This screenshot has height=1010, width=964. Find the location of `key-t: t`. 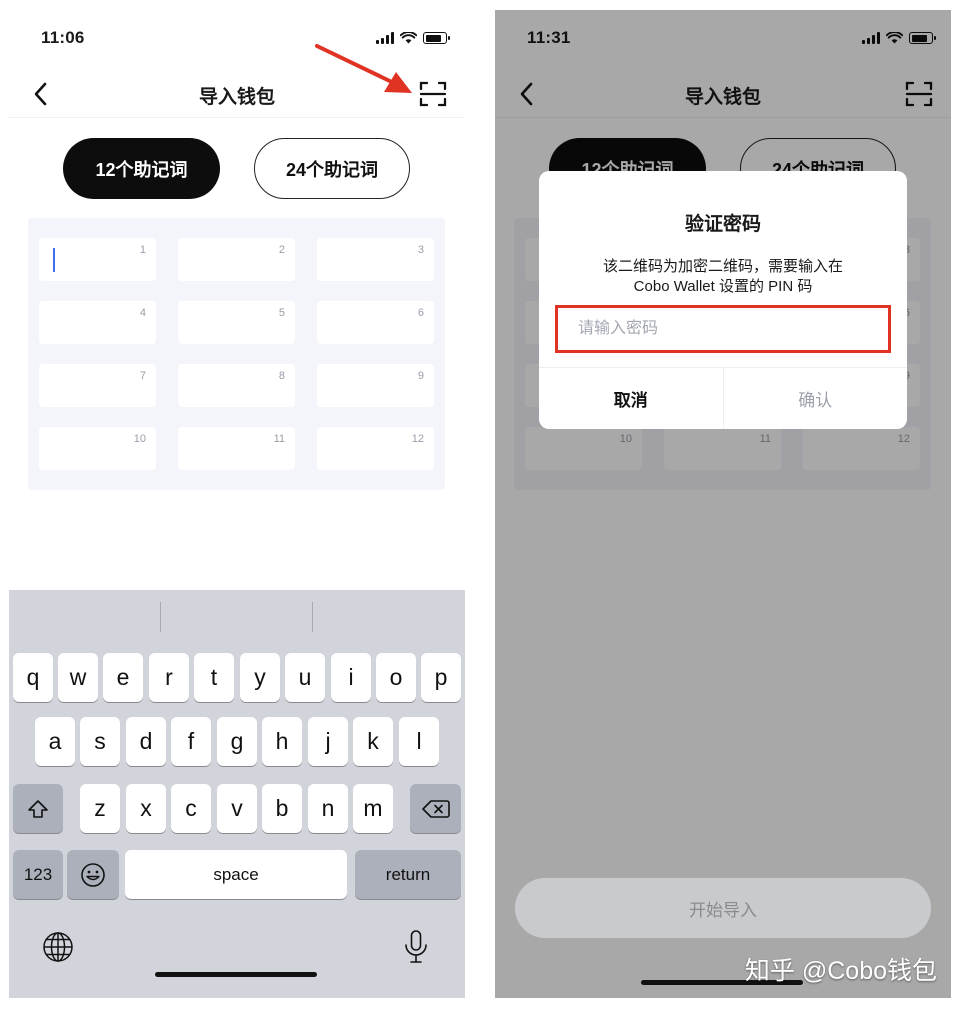

key-t: t is located at coordinates (214, 677).